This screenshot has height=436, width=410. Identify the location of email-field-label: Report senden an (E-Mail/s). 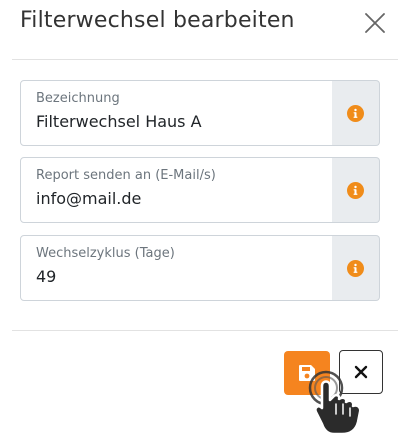
(126, 175).